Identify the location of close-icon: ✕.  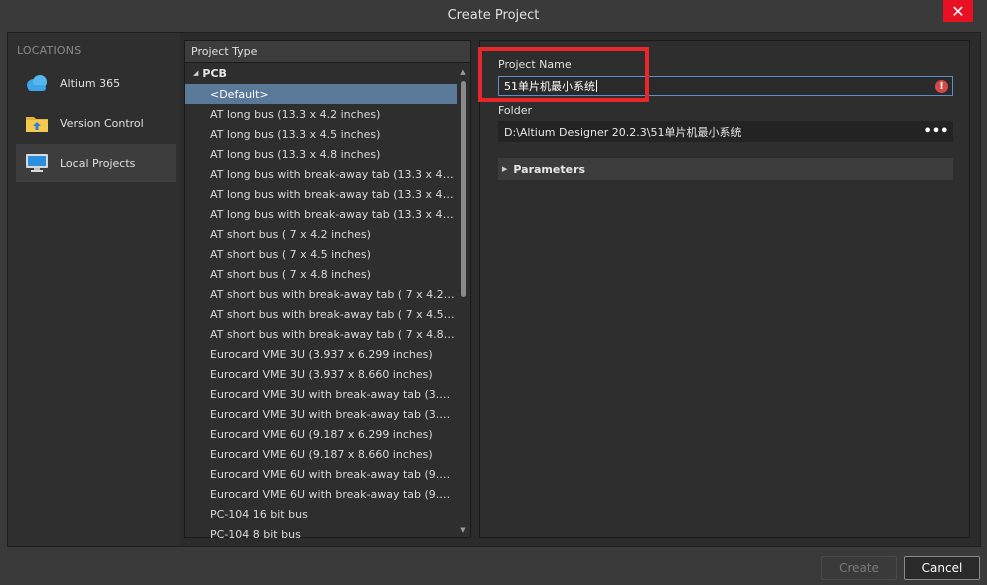
(958, 11).